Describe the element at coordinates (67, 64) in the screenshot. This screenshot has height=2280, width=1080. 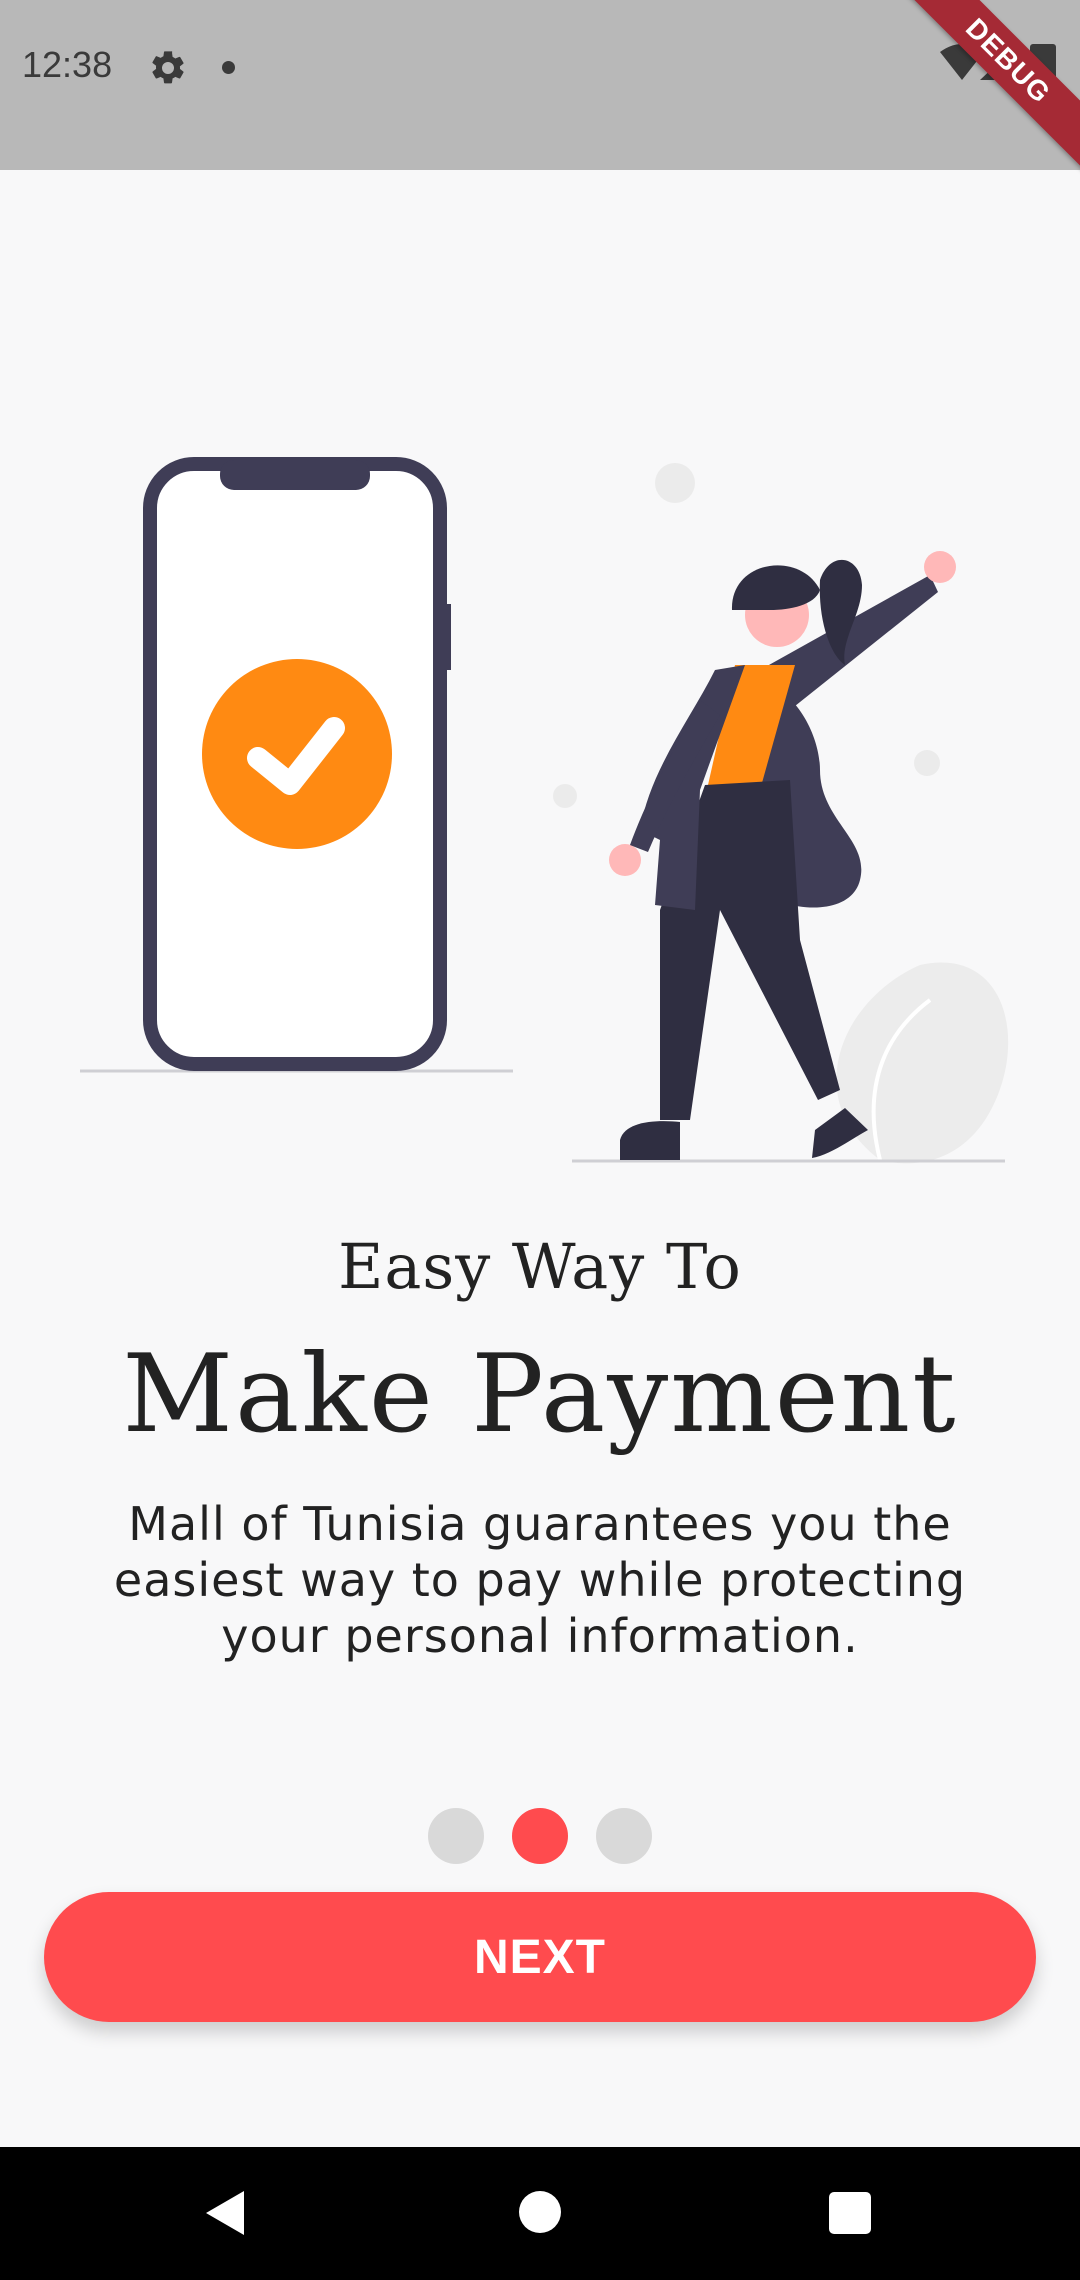
I see `status-time: 12:38` at that location.